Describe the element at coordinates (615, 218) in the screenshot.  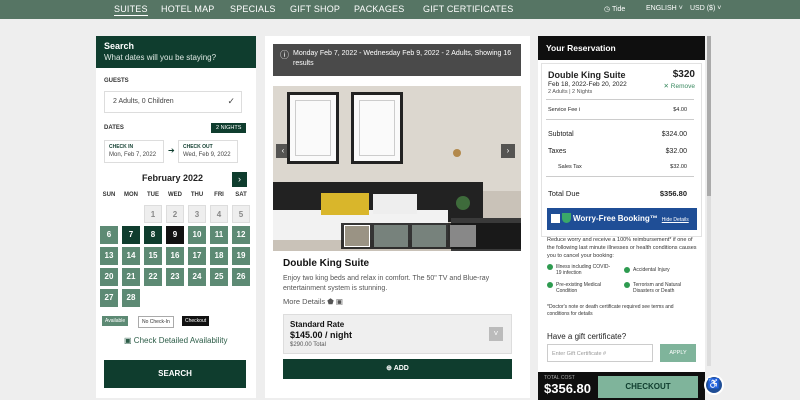
I see `worry-free-label: Worry-Free Booking™` at that location.